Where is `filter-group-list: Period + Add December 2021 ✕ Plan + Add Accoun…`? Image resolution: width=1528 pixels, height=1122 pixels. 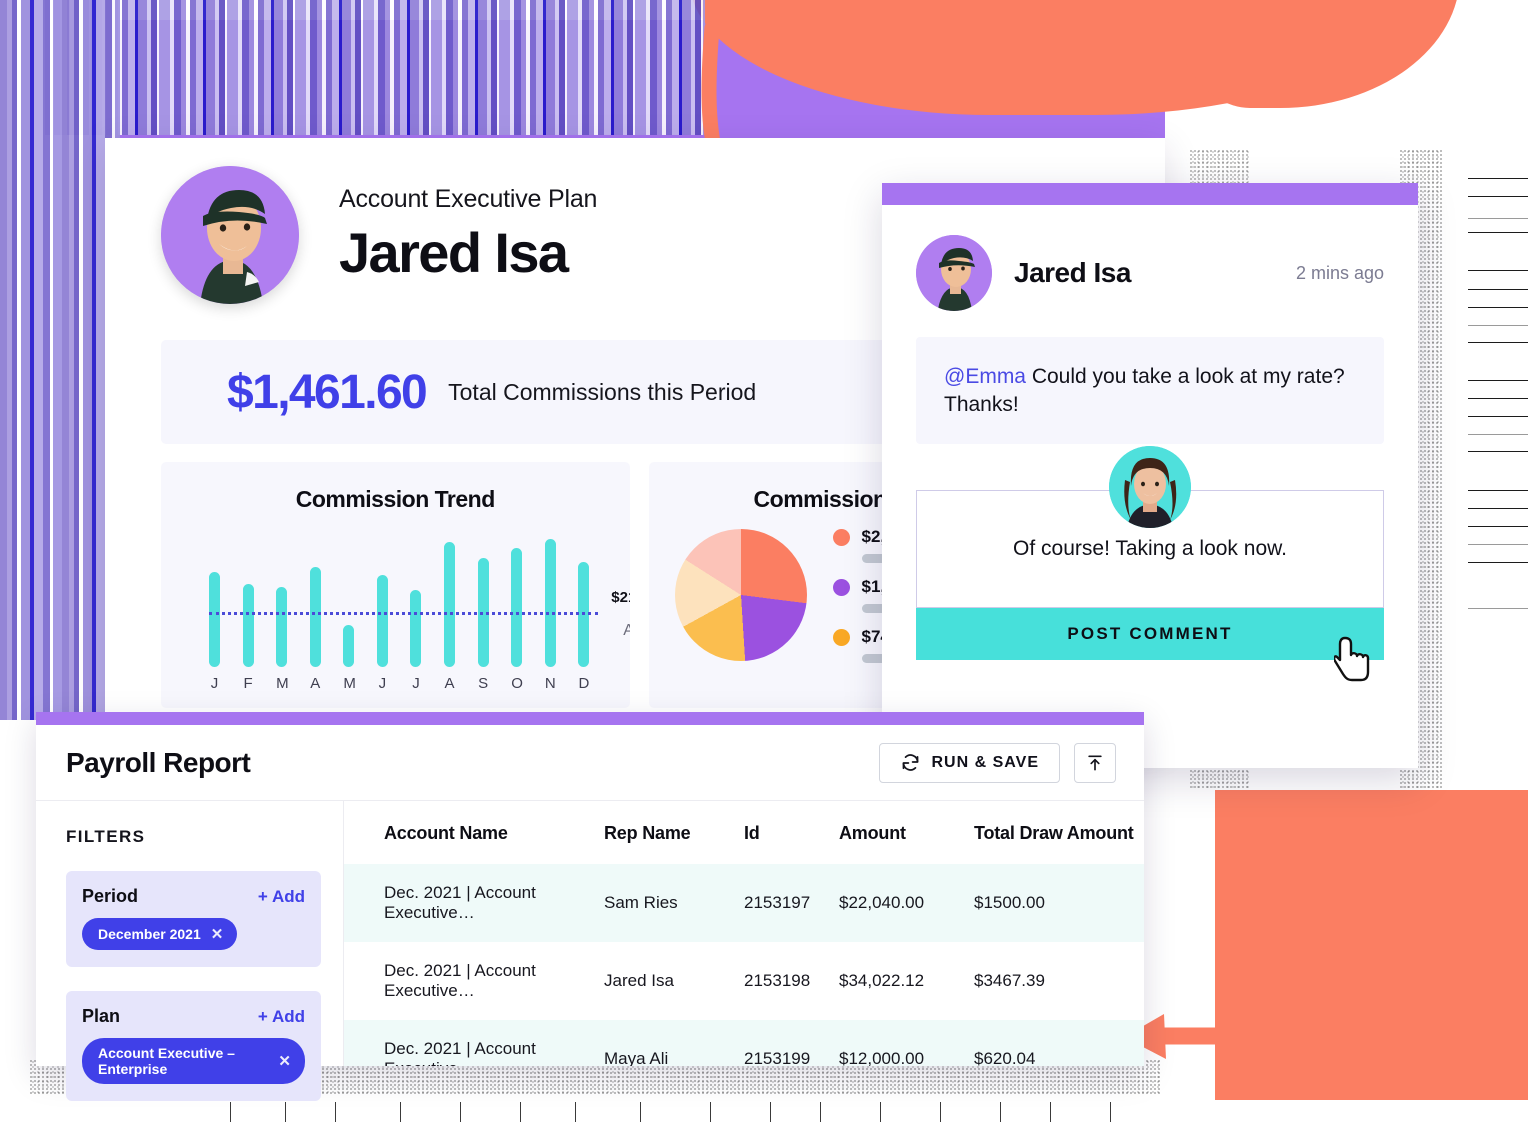 filter-group-list: Period + Add December 2021 ✕ Plan + Add Accoun… is located at coordinates (193, 986).